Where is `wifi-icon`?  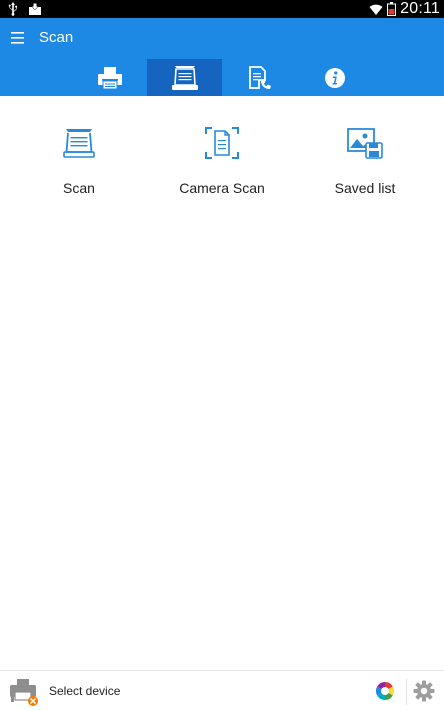 wifi-icon is located at coordinates (376, 9).